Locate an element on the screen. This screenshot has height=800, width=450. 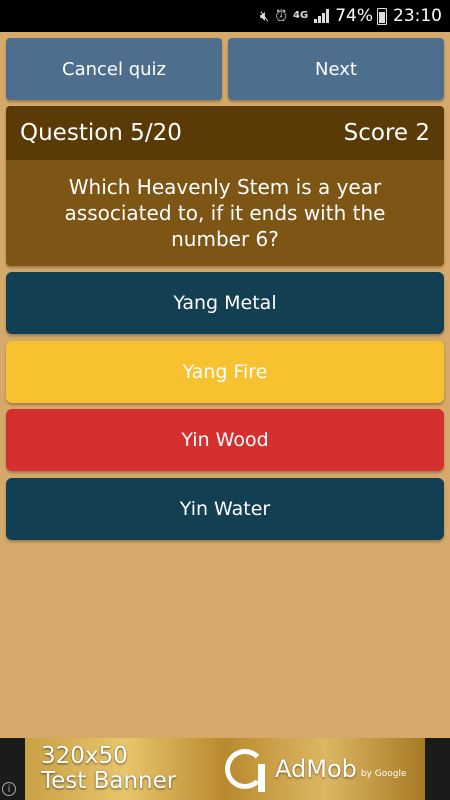
alarm-icon: ⏰︎ is located at coordinates (281, 16).